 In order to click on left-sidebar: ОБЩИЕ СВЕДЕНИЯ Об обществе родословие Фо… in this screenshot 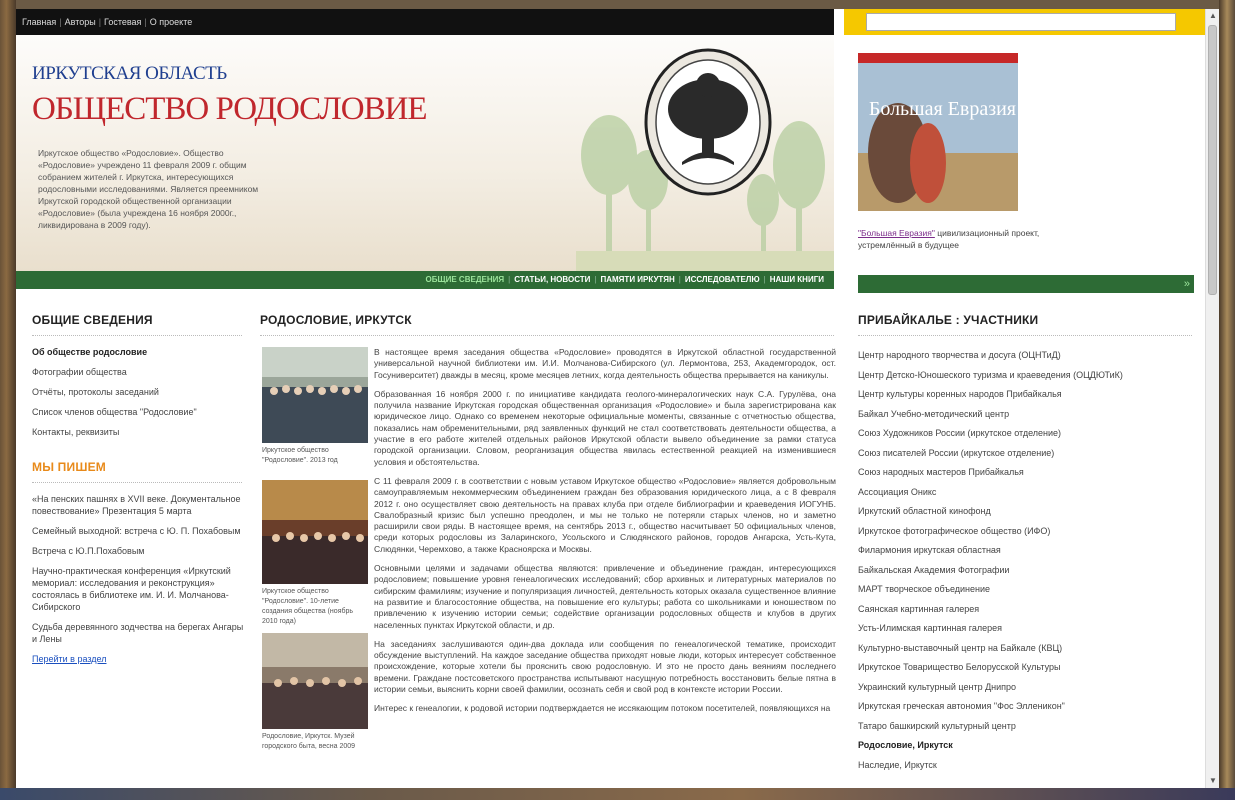, I will do `click(134, 538)`.